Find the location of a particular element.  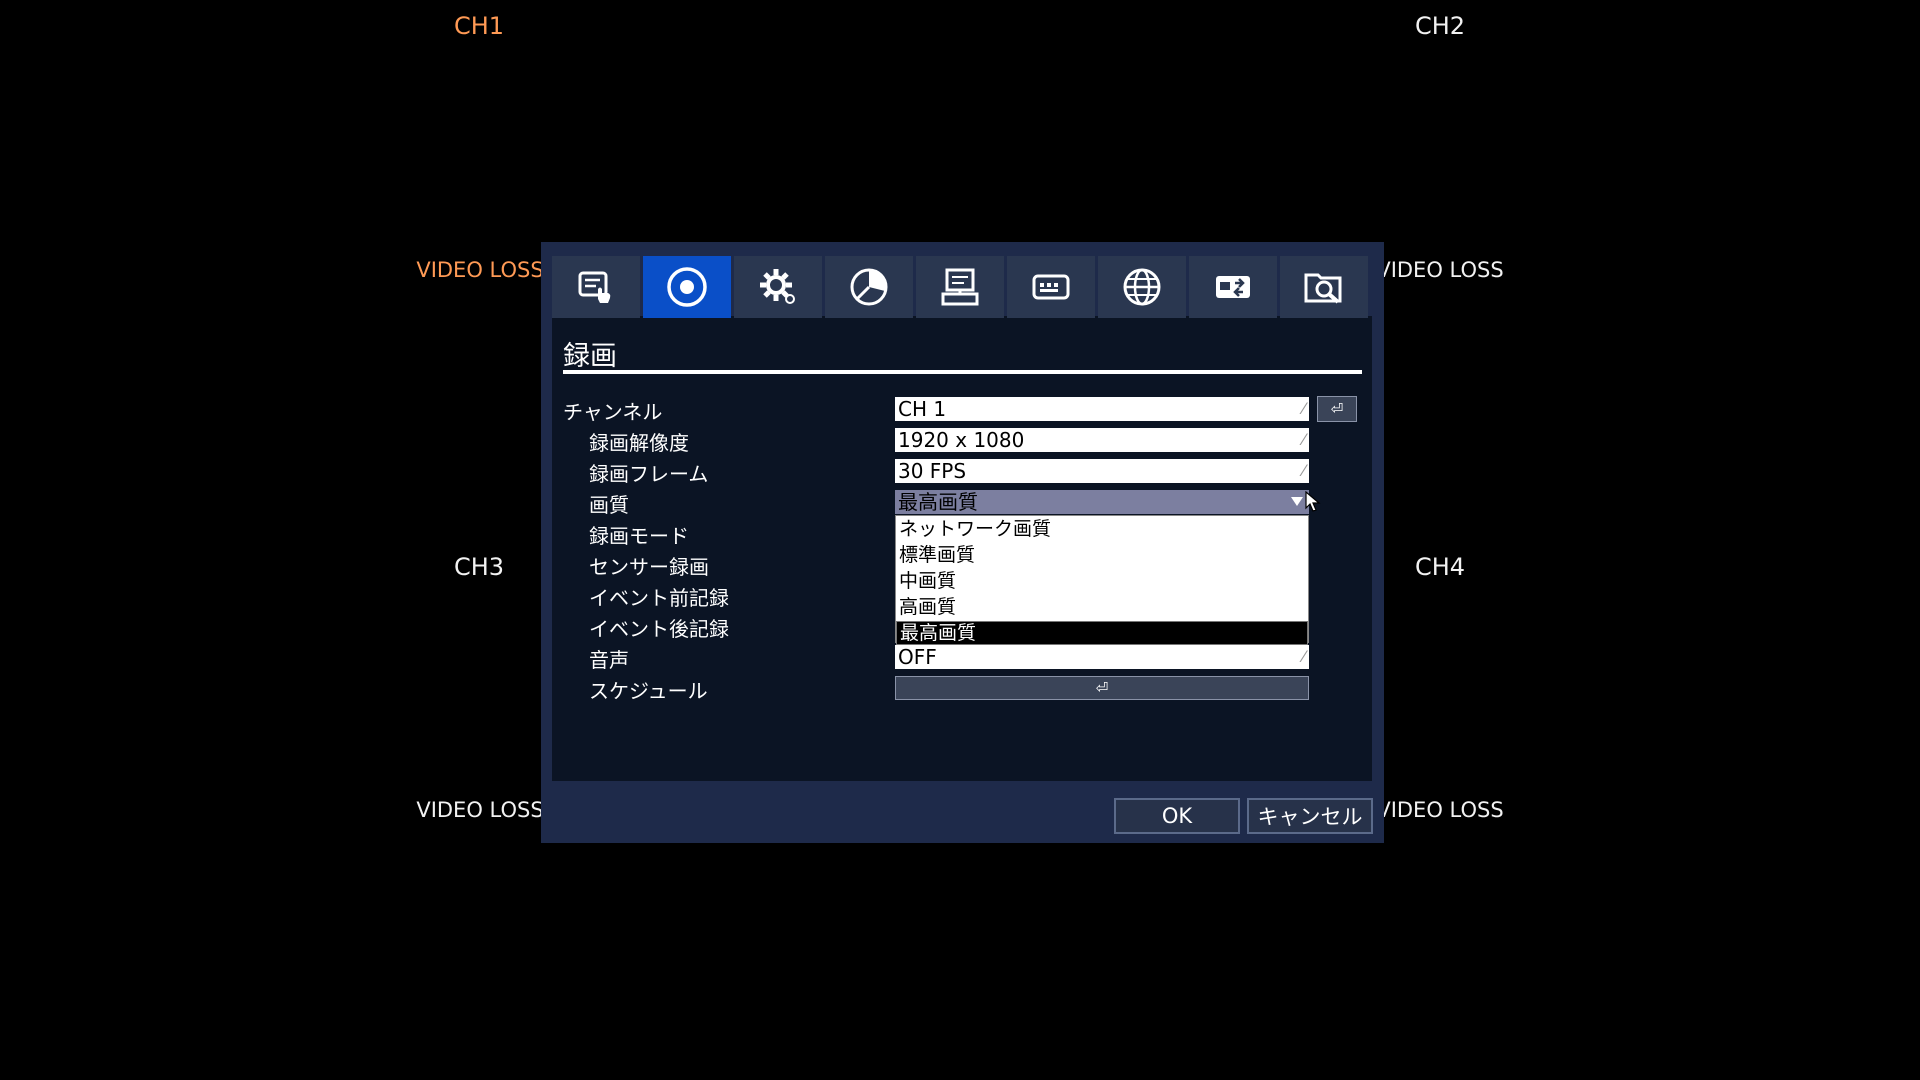

quality-option: 標準画質 is located at coordinates (1102, 555).